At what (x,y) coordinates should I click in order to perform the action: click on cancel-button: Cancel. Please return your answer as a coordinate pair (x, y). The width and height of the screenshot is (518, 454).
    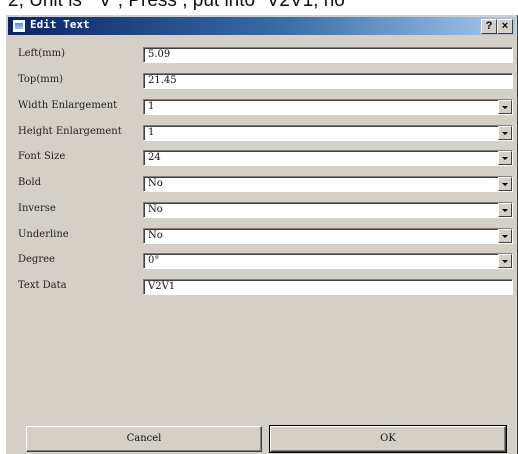
    Looking at the image, I should click on (144, 439).